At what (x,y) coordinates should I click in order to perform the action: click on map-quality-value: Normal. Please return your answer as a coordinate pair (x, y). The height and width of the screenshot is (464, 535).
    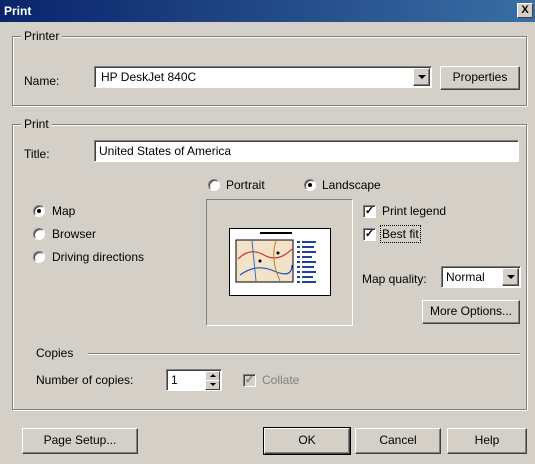
    Looking at the image, I should click on (465, 277).